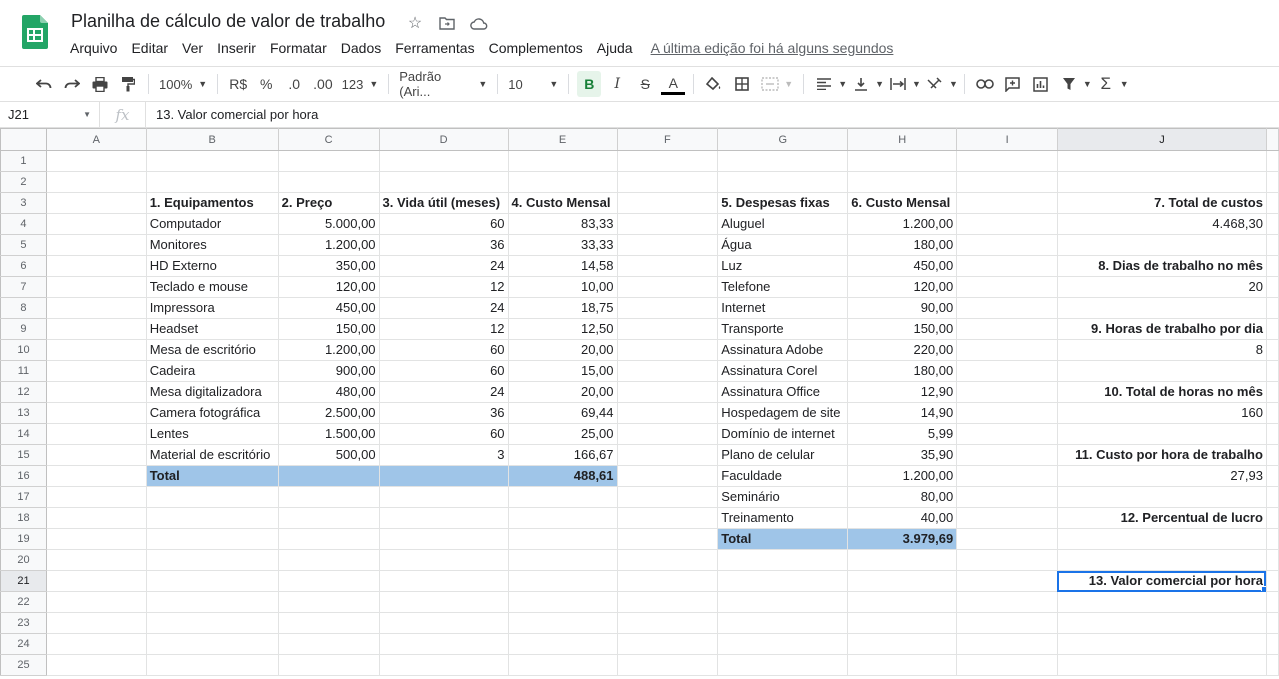 This screenshot has height=679, width=1279. Describe the element at coordinates (1007, 329) in the screenshot. I see `cell-i9` at that location.